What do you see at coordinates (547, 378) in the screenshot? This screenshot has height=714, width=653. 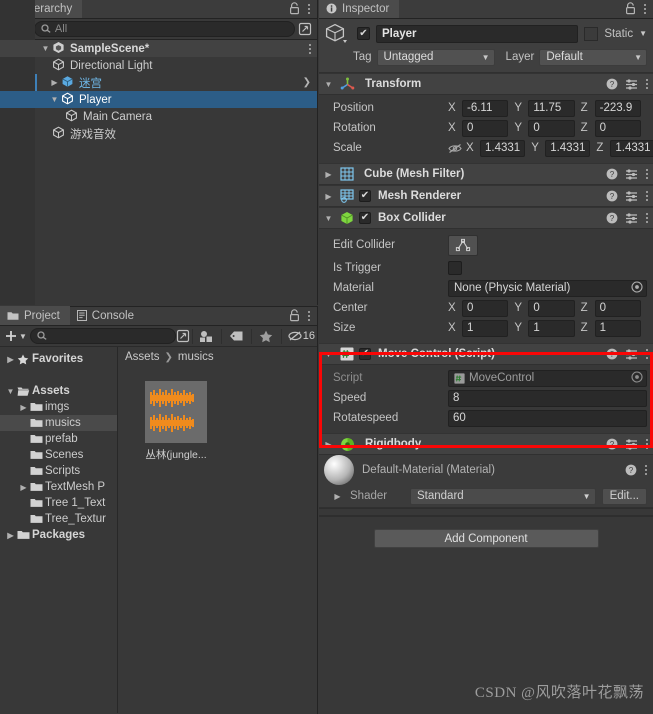 I see `script-object-field: MoveControl` at bounding box center [547, 378].